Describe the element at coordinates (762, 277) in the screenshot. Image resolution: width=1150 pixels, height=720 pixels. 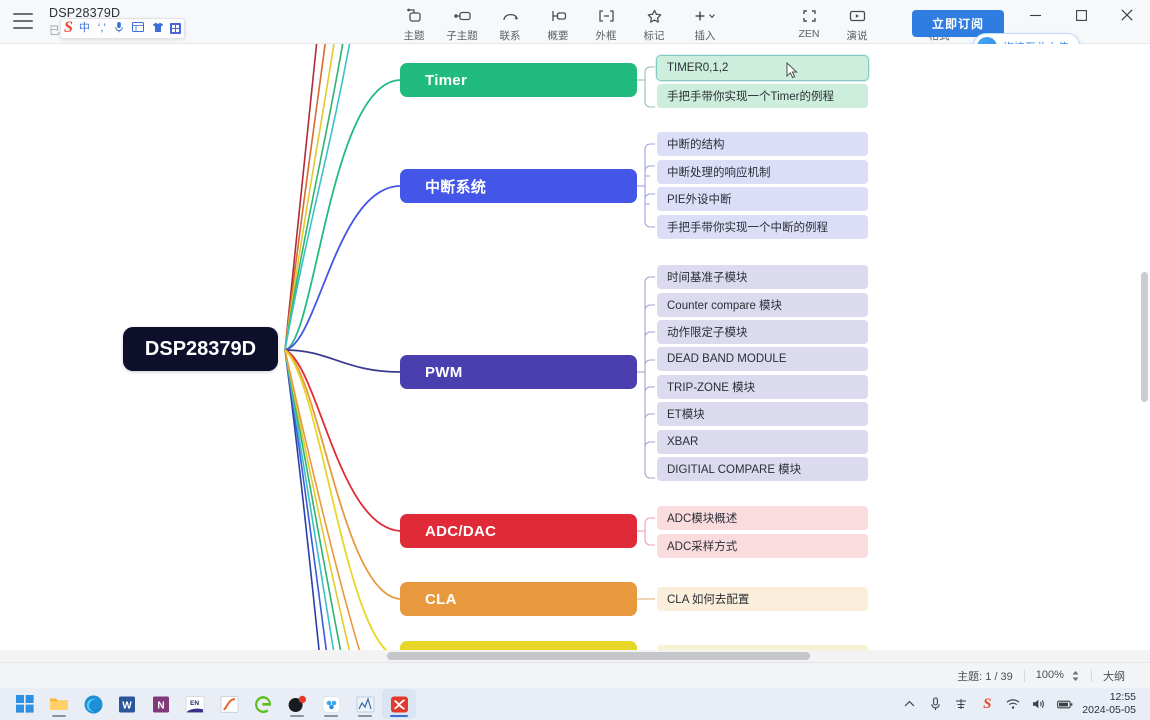
I see `sub-node-pwm-0: 时间基准子模块` at that location.